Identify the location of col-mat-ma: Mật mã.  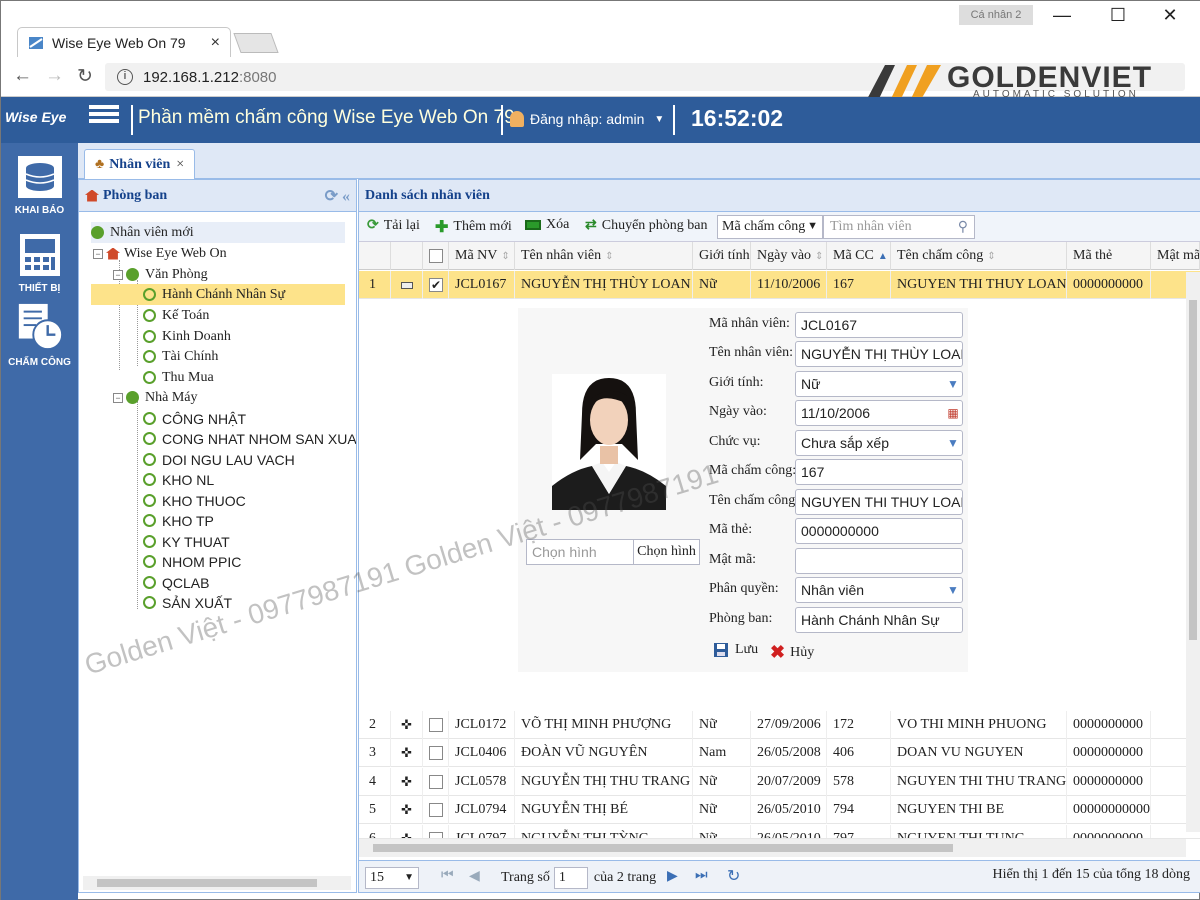
(1175, 256).